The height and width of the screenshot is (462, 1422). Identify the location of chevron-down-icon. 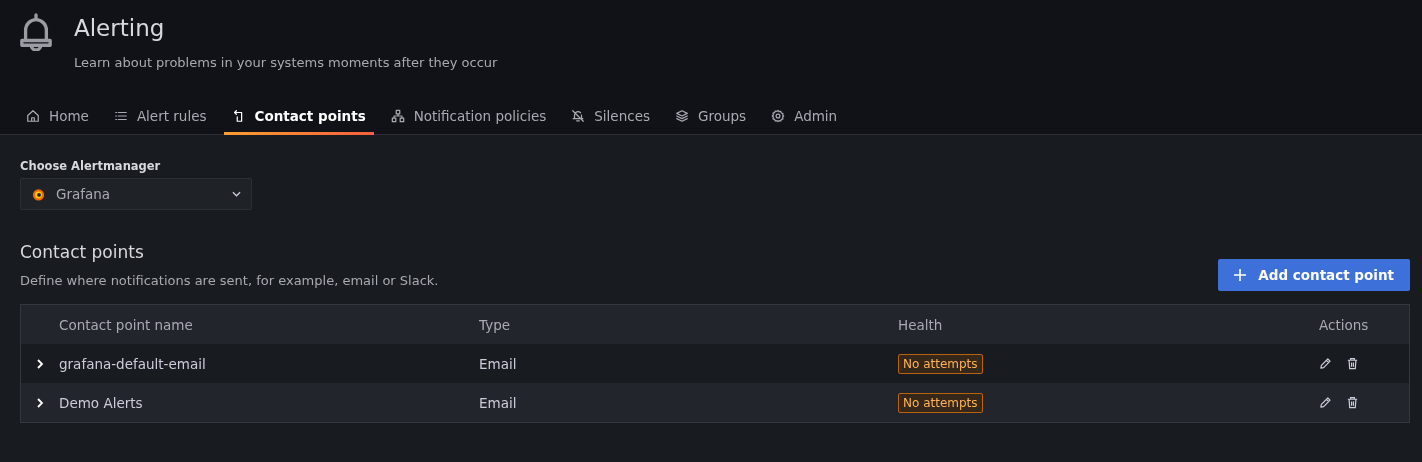
(236, 194).